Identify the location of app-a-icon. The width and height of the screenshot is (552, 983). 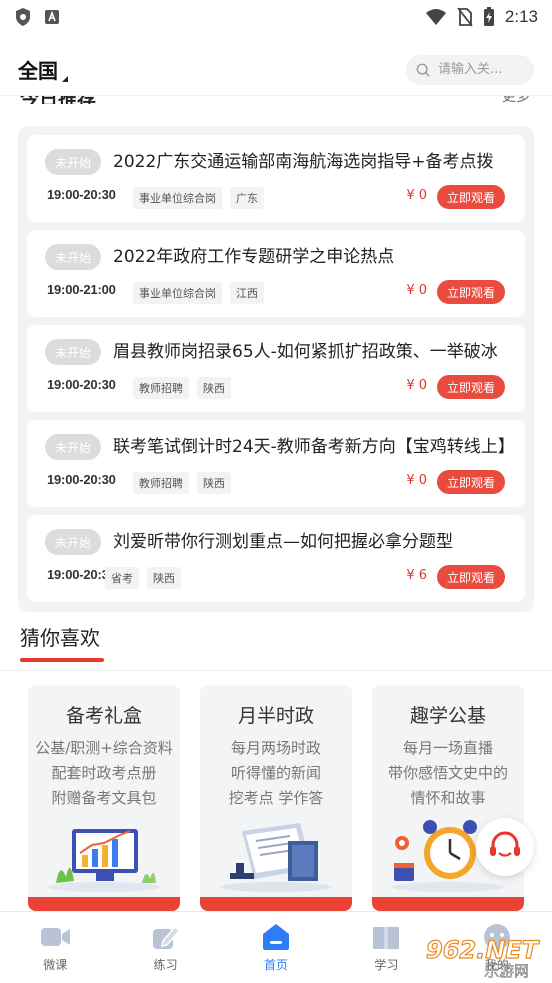
(52, 17).